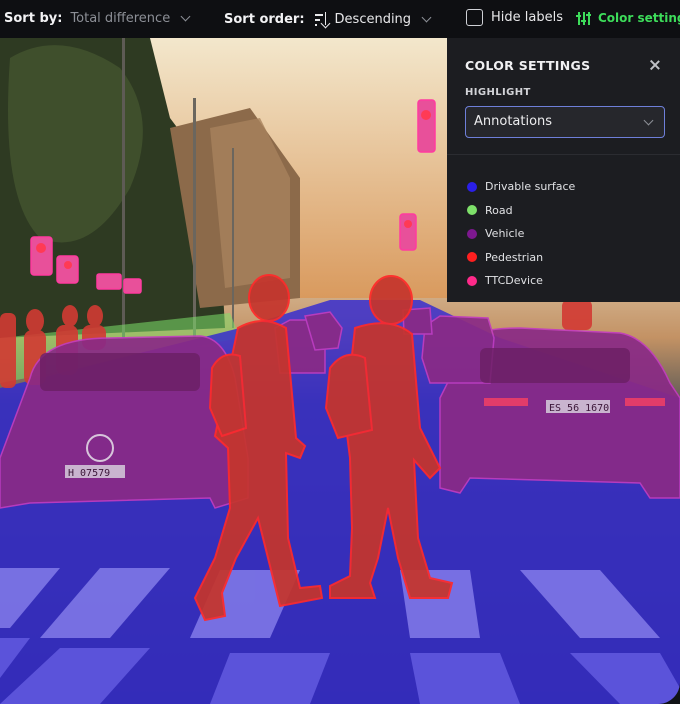 This screenshot has width=680, height=704. I want to click on legend-item-ttcdevice: TTCDevice, so click(521, 281).